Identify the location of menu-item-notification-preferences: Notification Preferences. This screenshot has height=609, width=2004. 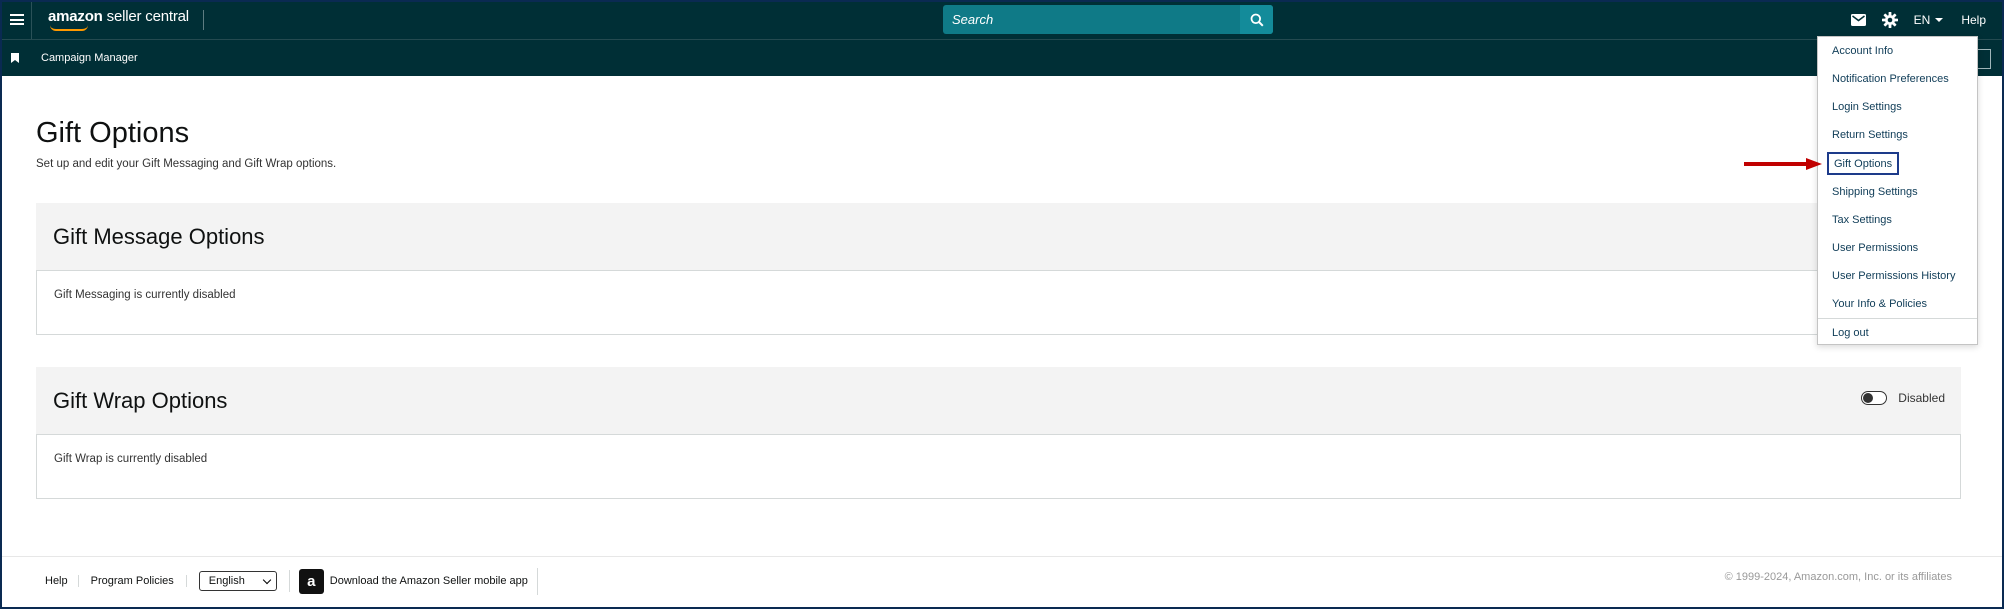
(1890, 79).